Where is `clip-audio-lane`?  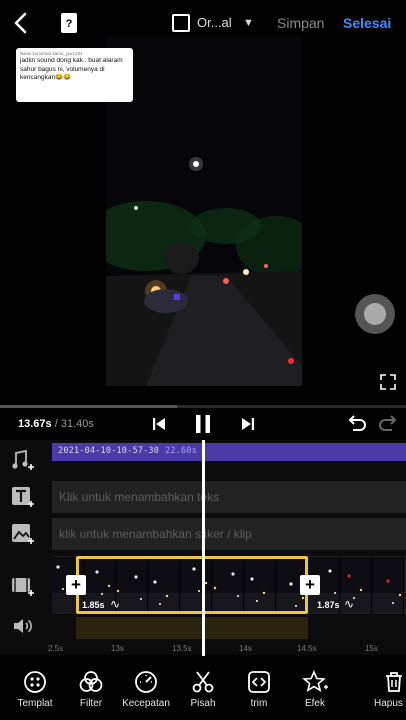
clip-audio-lane is located at coordinates (192, 628).